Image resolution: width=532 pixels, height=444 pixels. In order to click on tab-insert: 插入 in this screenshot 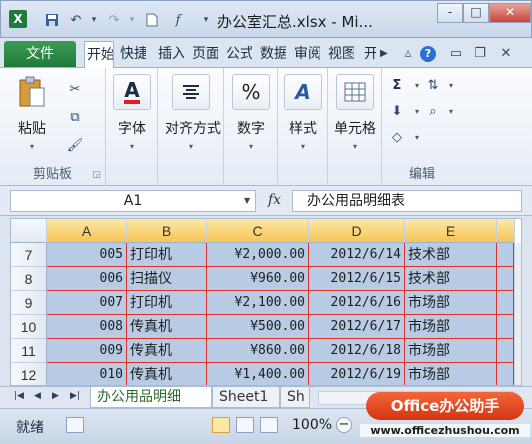, I will do `click(170, 56)`.